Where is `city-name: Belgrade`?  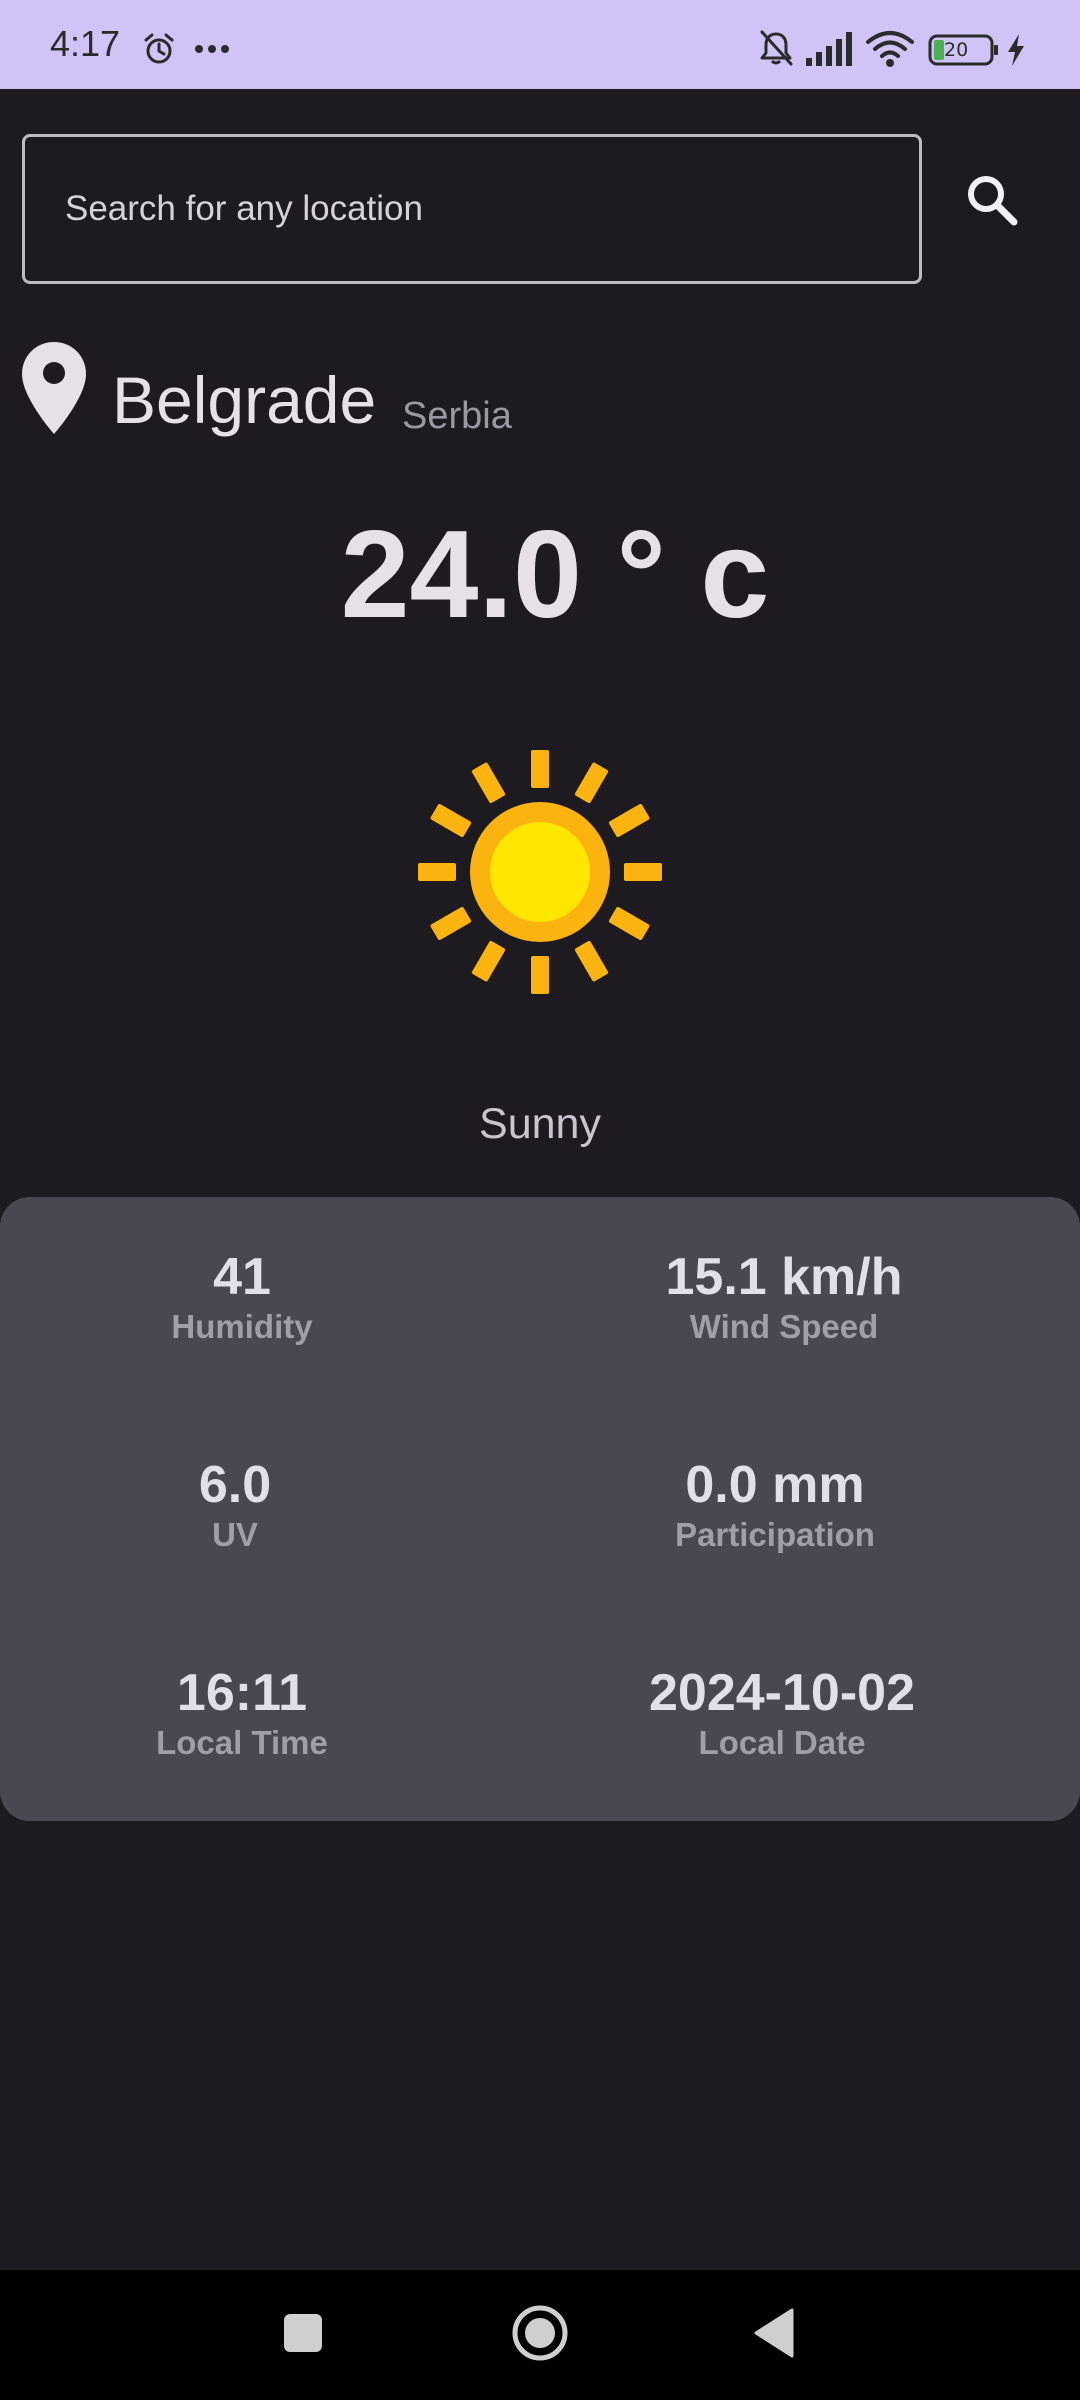
city-name: Belgrade is located at coordinates (244, 400).